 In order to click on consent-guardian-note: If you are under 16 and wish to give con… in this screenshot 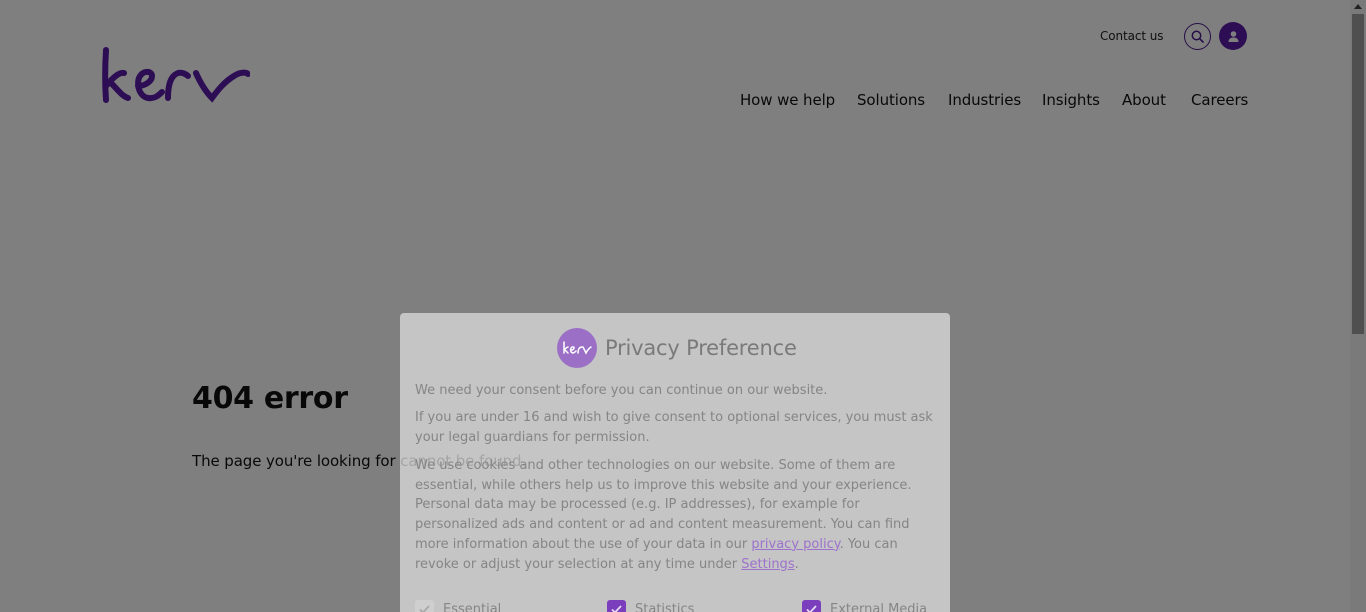, I will do `click(674, 427)`.